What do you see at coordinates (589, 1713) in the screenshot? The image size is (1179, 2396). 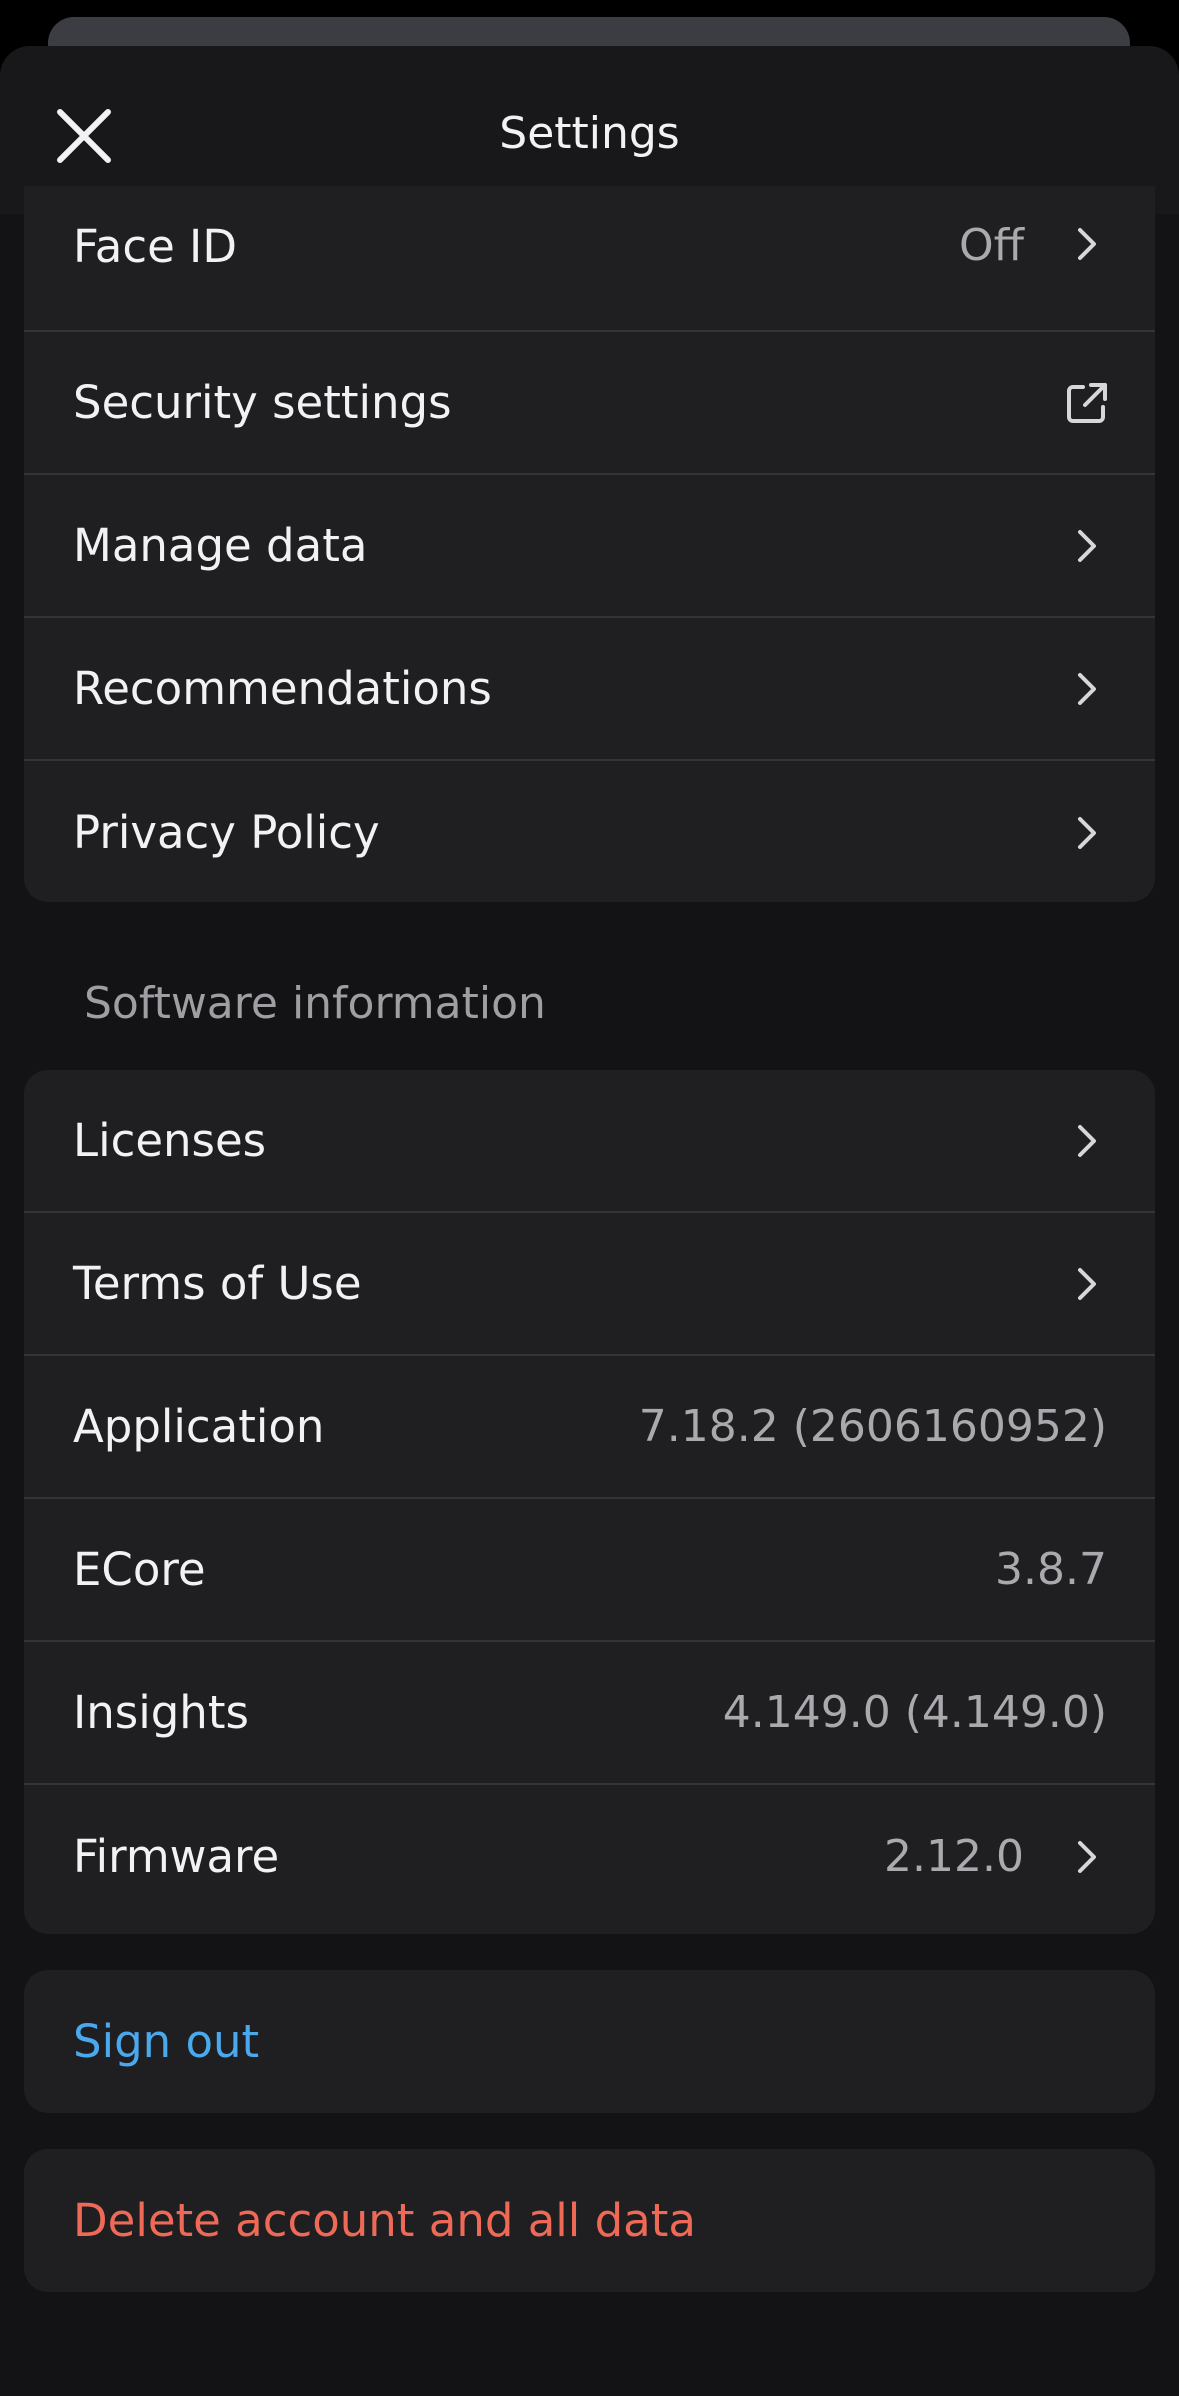 I see `insights-row: Insights 4.149.0 (4.149.0)` at bounding box center [589, 1713].